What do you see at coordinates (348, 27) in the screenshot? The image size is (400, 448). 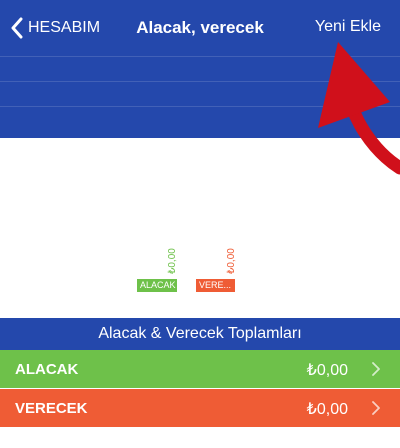 I see `add-new-button: Yeni Ekle` at bounding box center [348, 27].